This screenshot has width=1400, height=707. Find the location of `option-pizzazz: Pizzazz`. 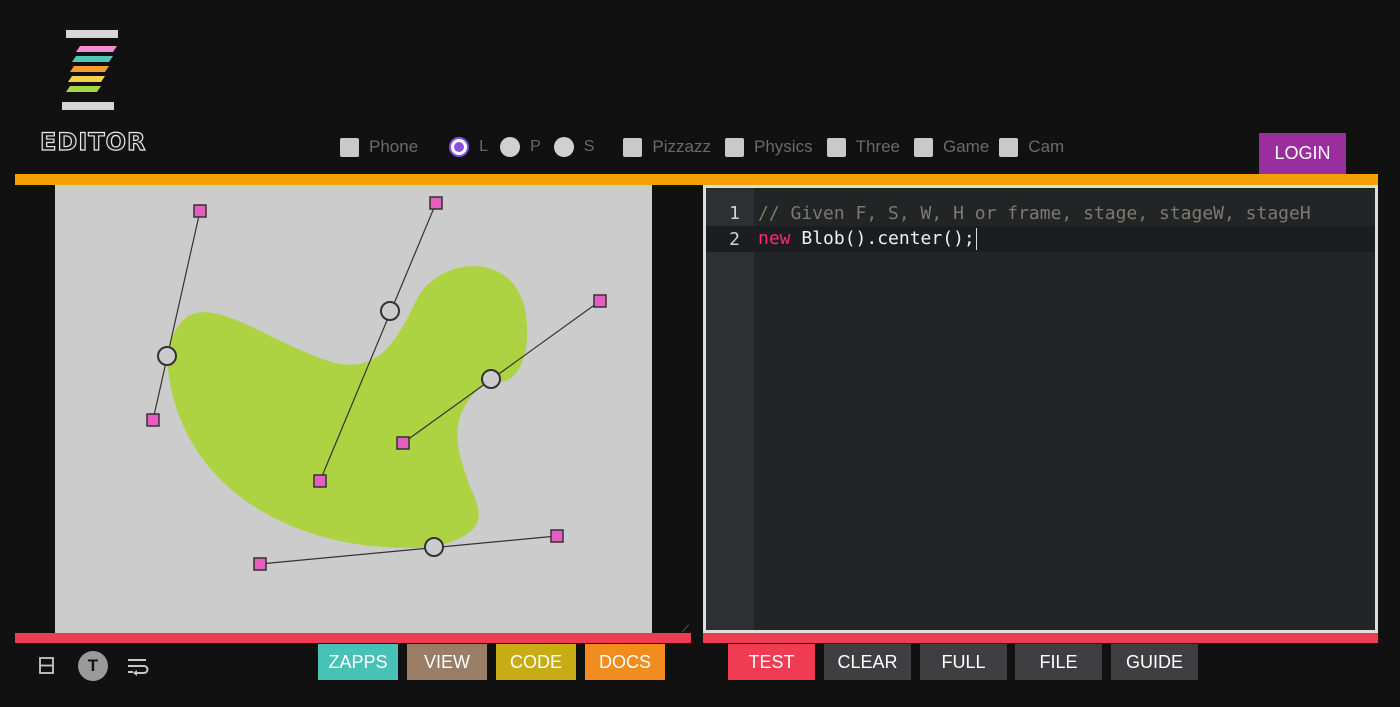

option-pizzazz: Pizzazz is located at coordinates (667, 147).